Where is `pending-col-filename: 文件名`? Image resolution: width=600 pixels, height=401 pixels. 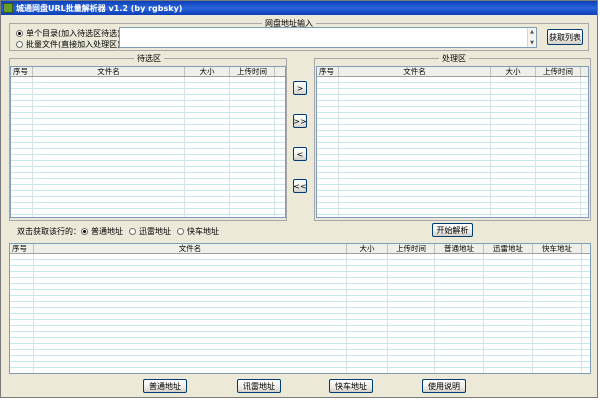 pending-col-filename: 文件名 is located at coordinates (109, 71).